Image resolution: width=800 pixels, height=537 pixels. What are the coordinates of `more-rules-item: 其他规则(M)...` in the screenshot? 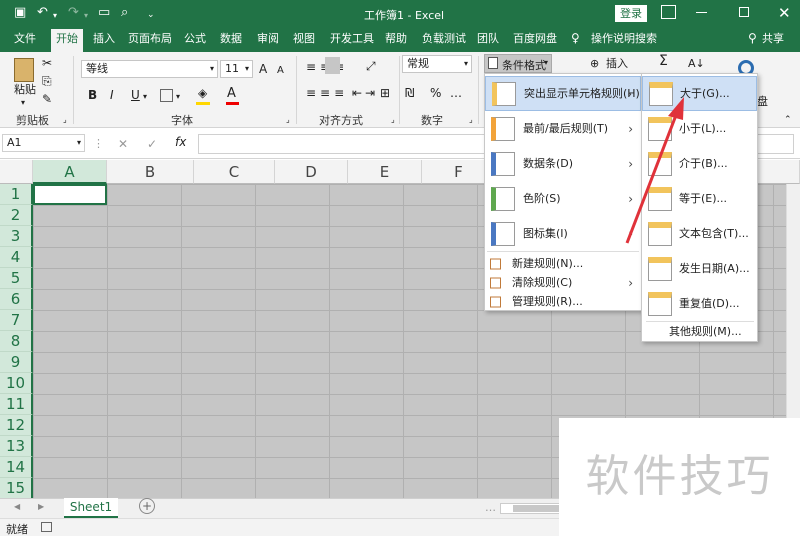 It's located at (699, 332).